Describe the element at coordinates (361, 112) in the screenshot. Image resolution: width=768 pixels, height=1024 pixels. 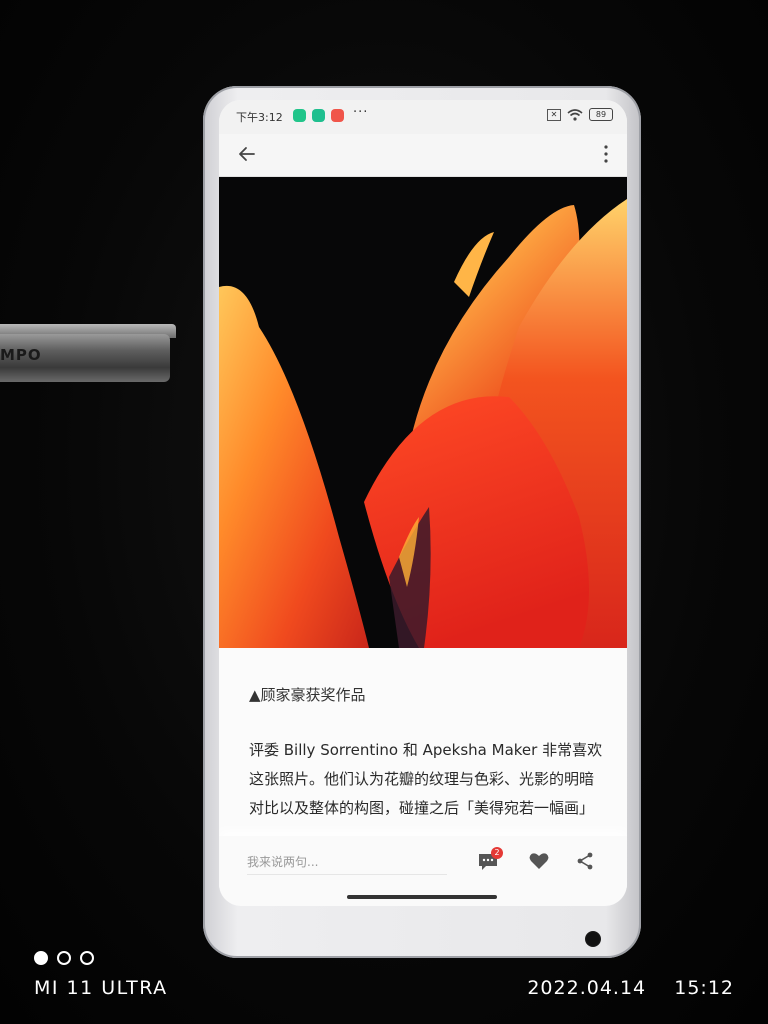
I see `more-notifications-icon: ···` at that location.